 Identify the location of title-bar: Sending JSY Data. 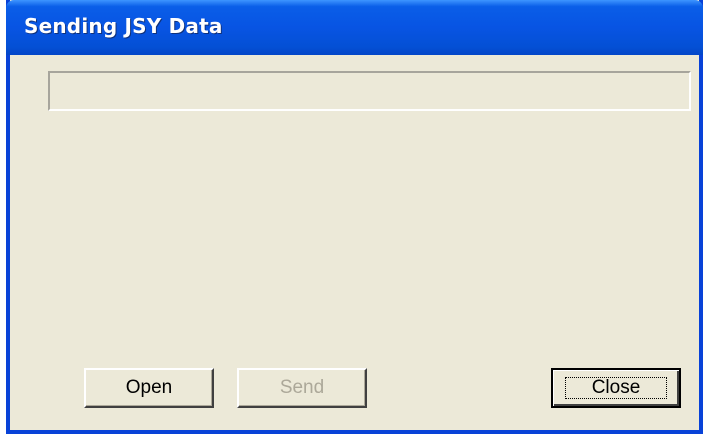
(354, 27).